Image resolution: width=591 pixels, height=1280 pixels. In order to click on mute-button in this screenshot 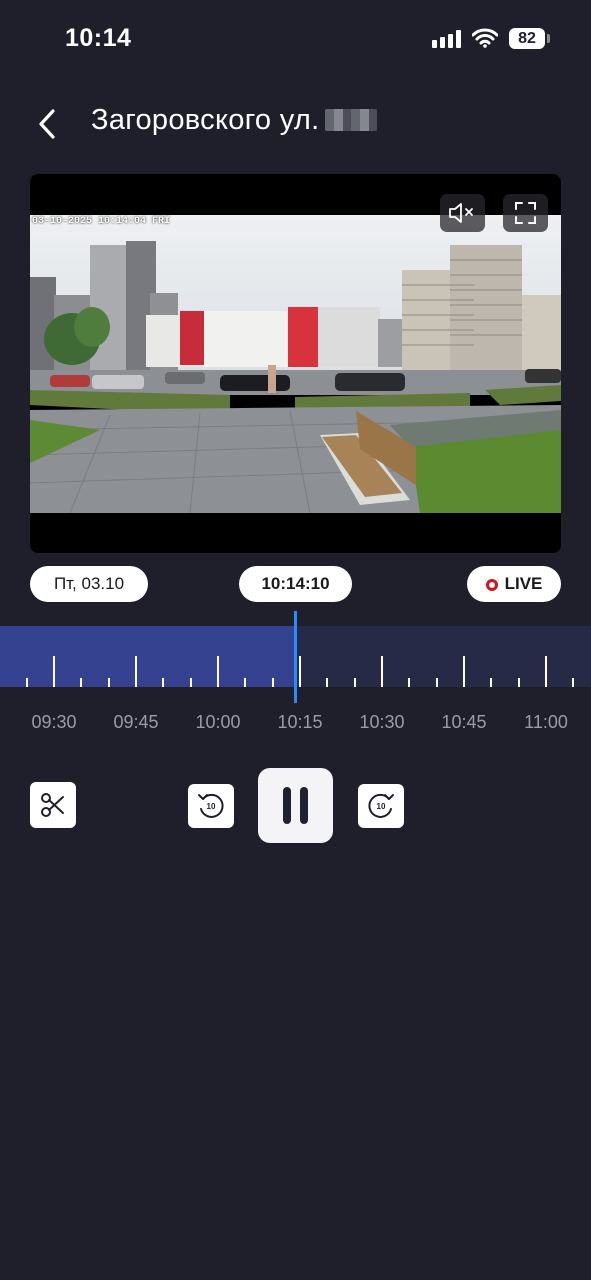, I will do `click(462, 213)`.